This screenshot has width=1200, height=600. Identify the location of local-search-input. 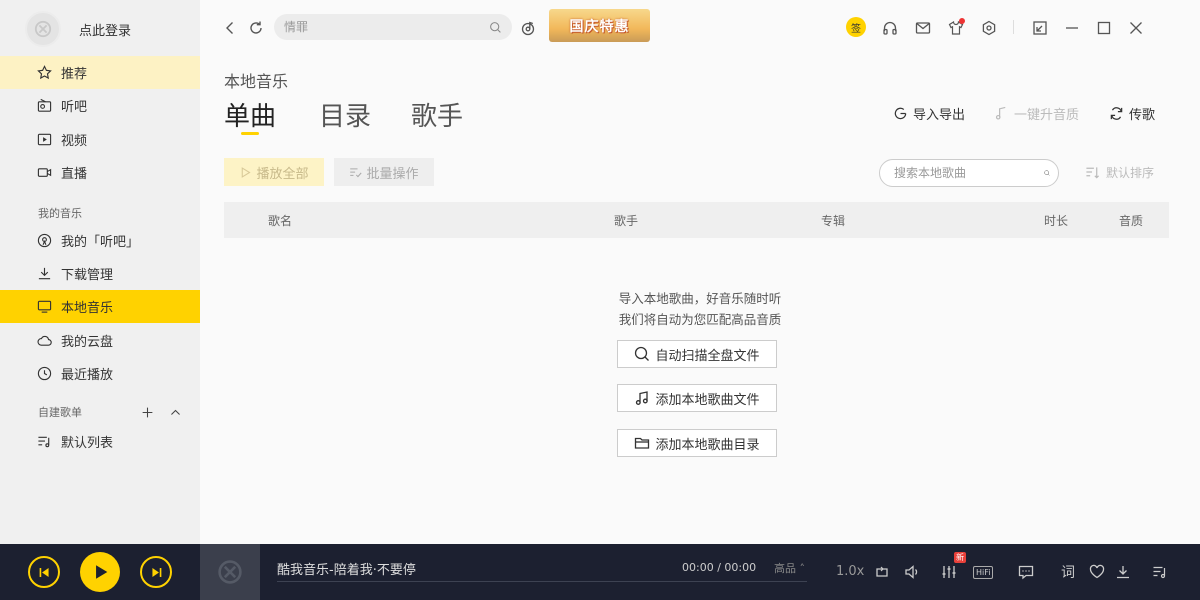
(969, 173).